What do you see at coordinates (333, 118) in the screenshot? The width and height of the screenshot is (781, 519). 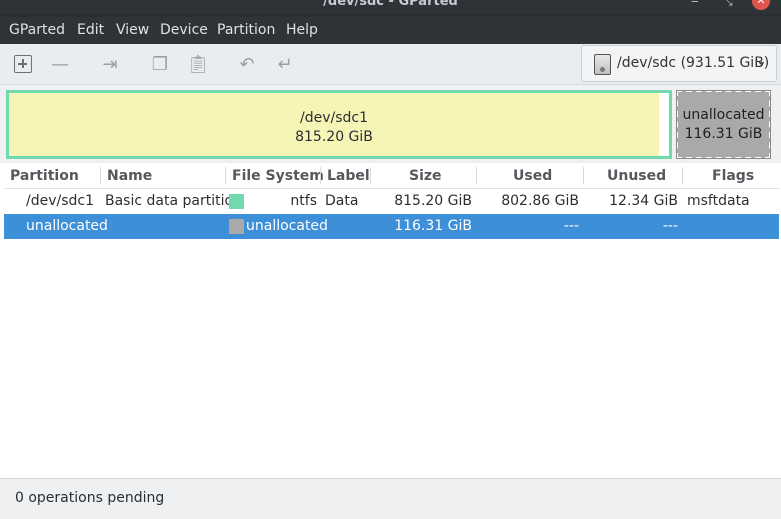 I see `partition-block-name: /dev/sdc1` at bounding box center [333, 118].